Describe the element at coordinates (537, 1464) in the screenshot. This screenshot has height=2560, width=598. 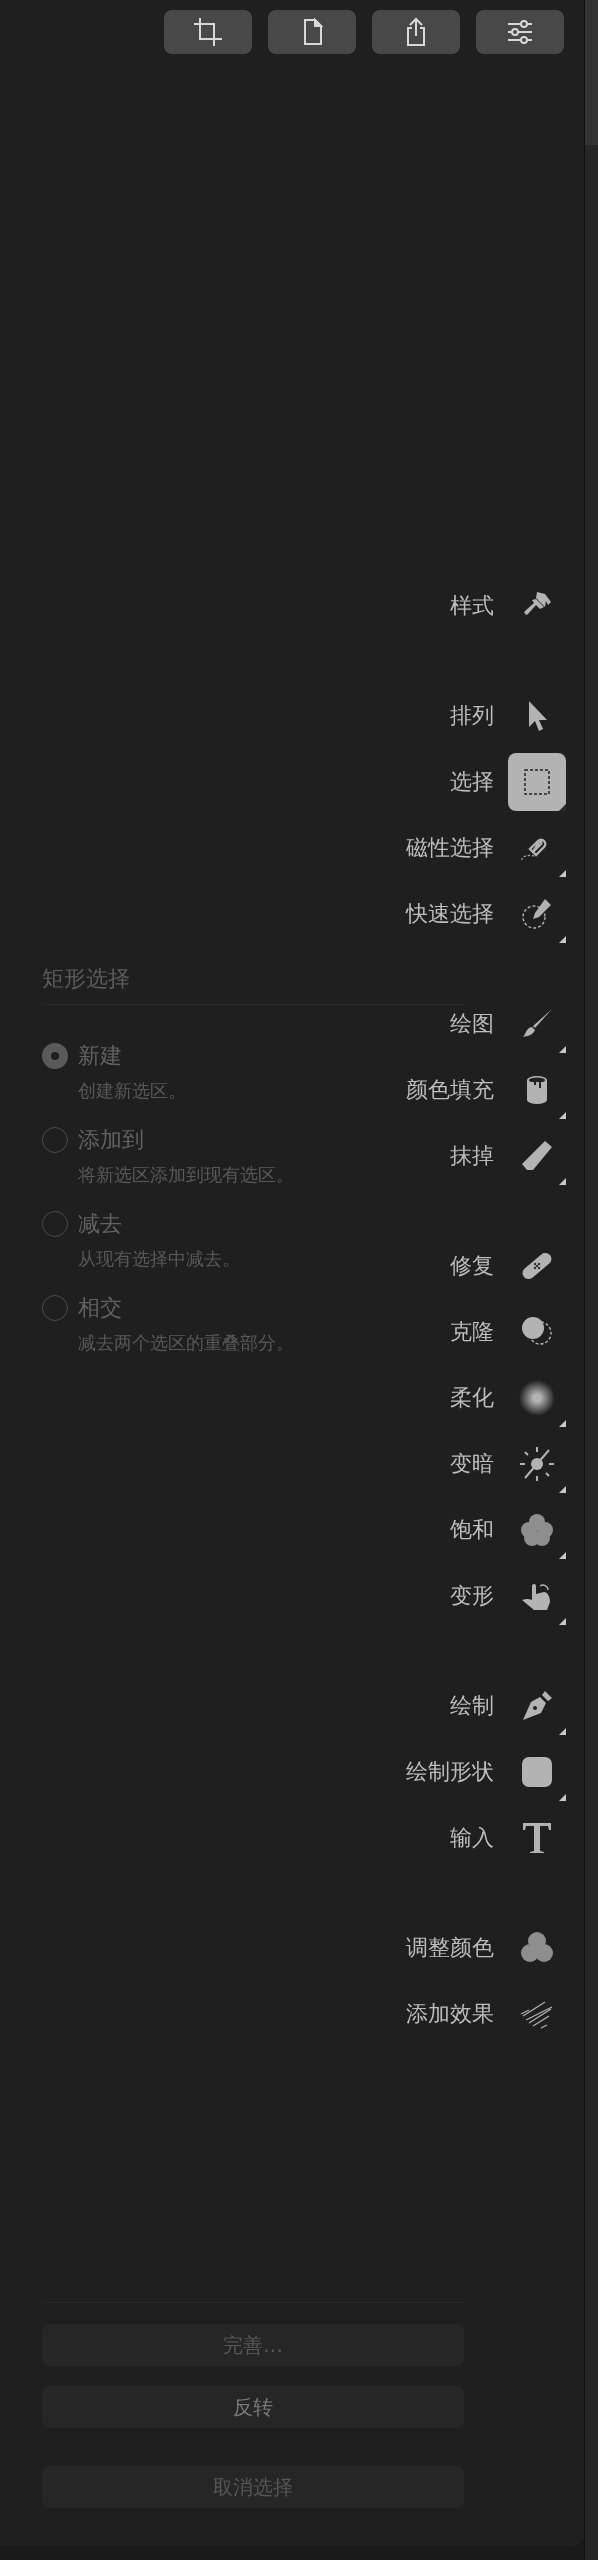
I see `crossed-sun-icon` at that location.